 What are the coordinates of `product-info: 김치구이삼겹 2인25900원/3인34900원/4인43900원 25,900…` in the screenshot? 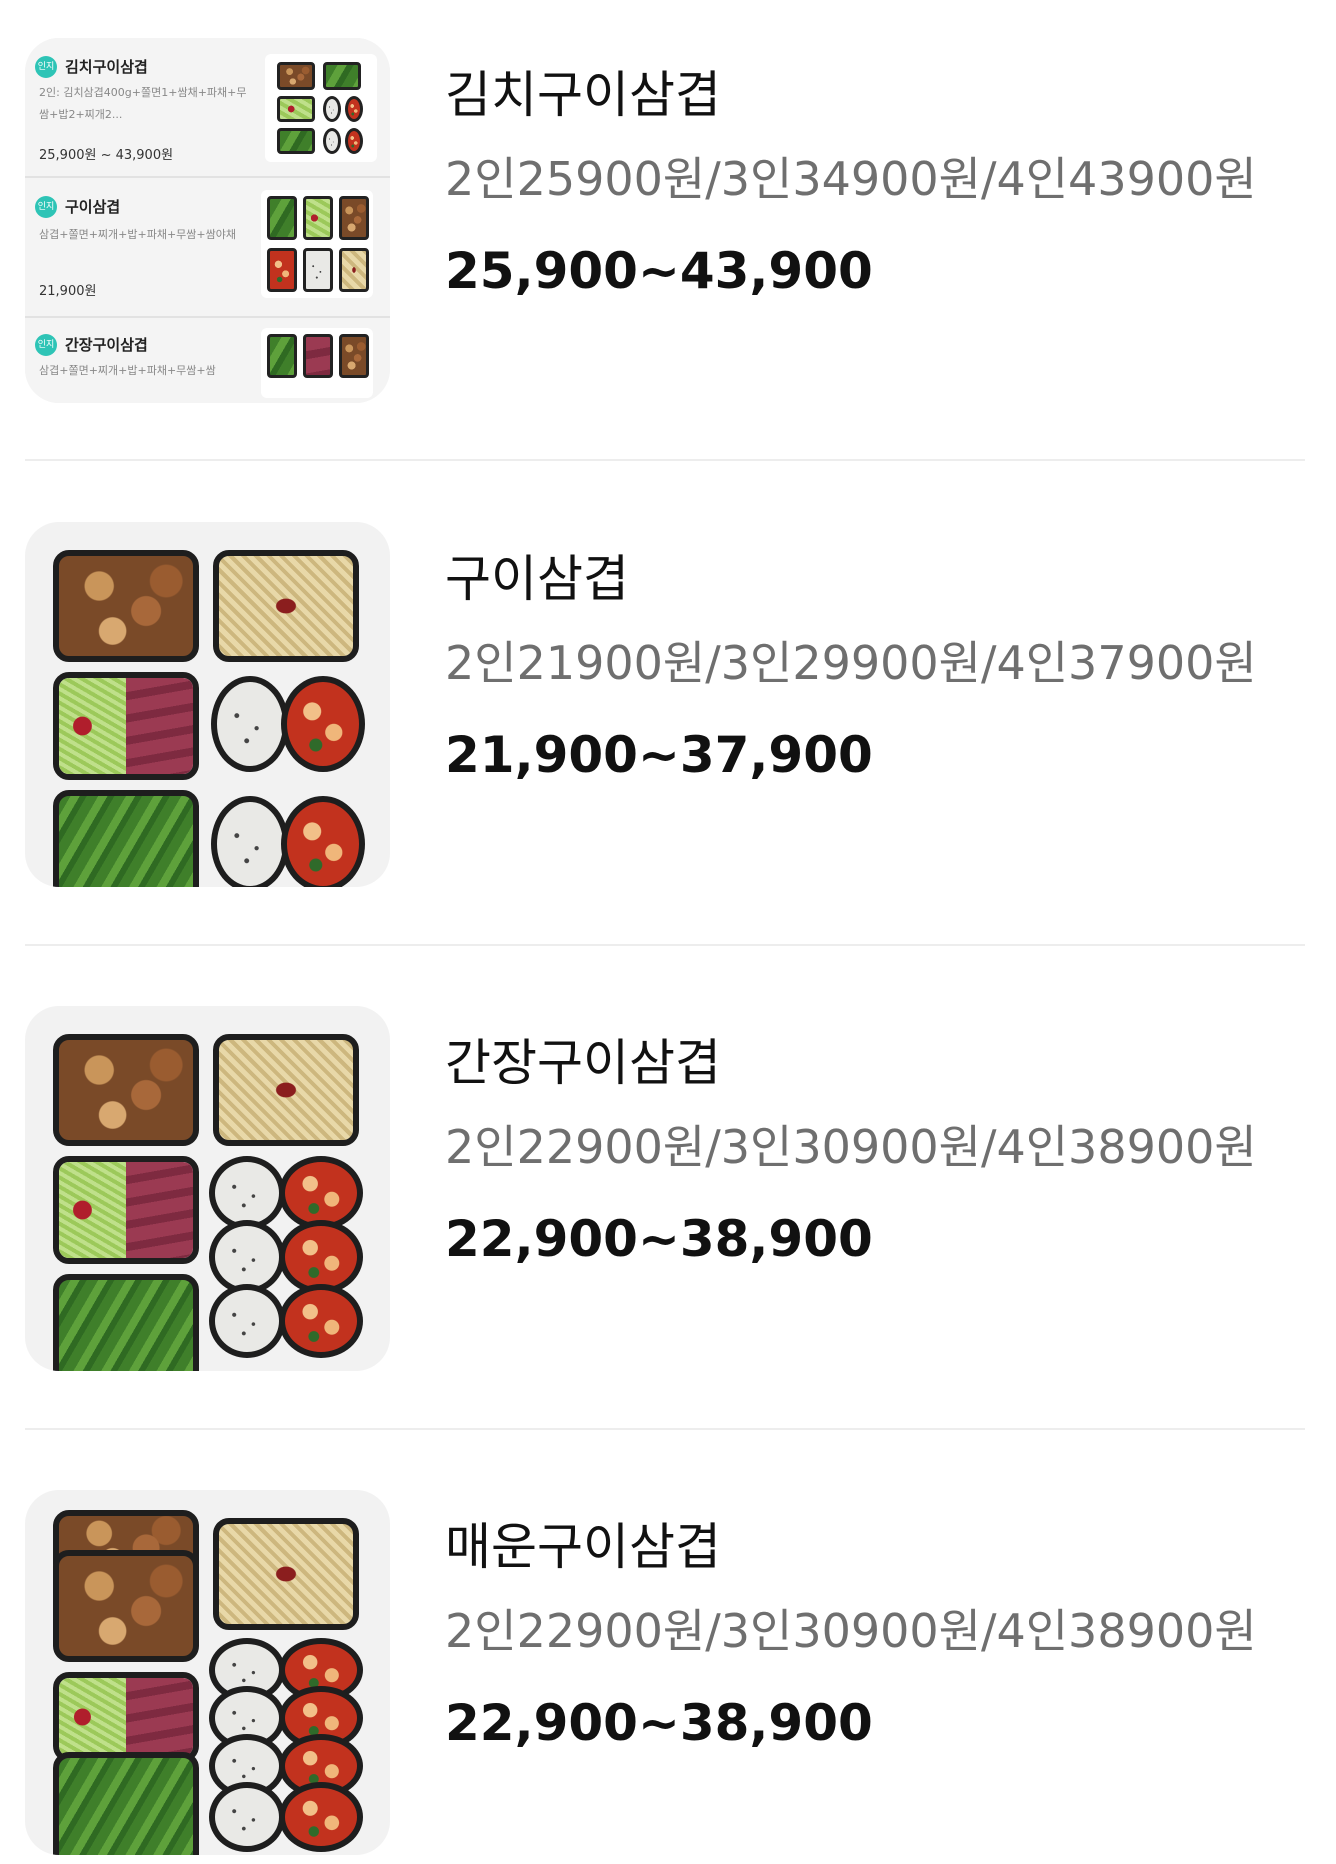 It's located at (885, 183).